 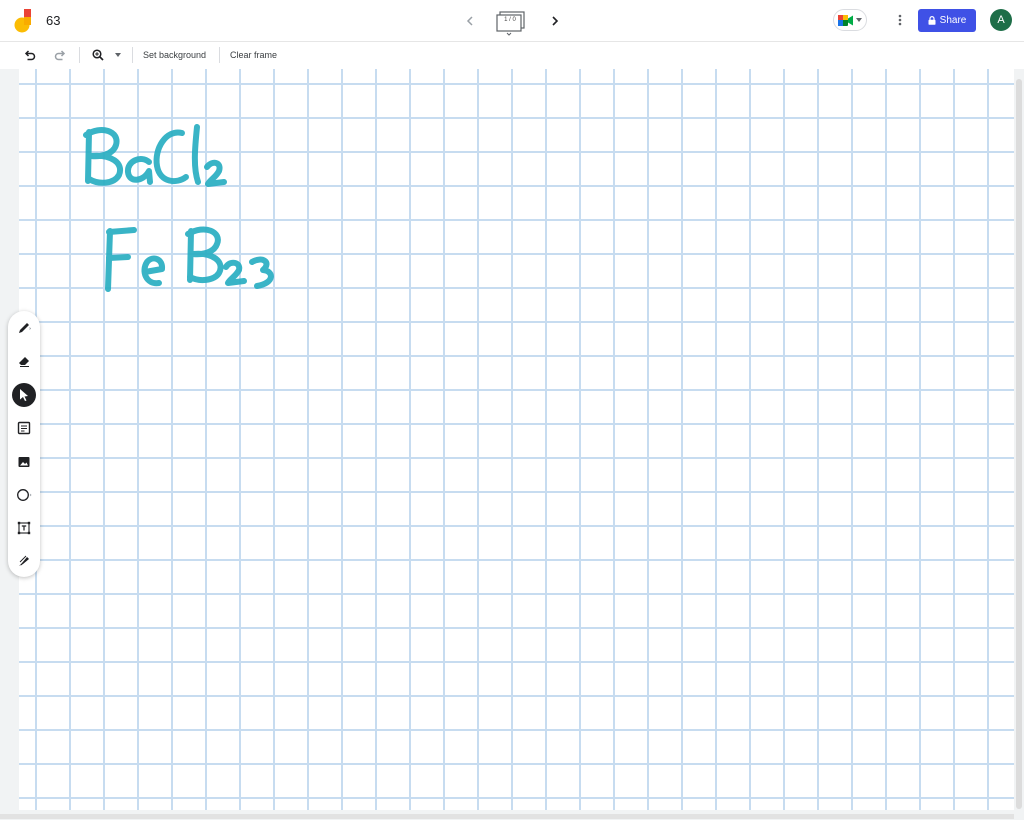 I want to click on chevron-right-icon, so click(x=555, y=21).